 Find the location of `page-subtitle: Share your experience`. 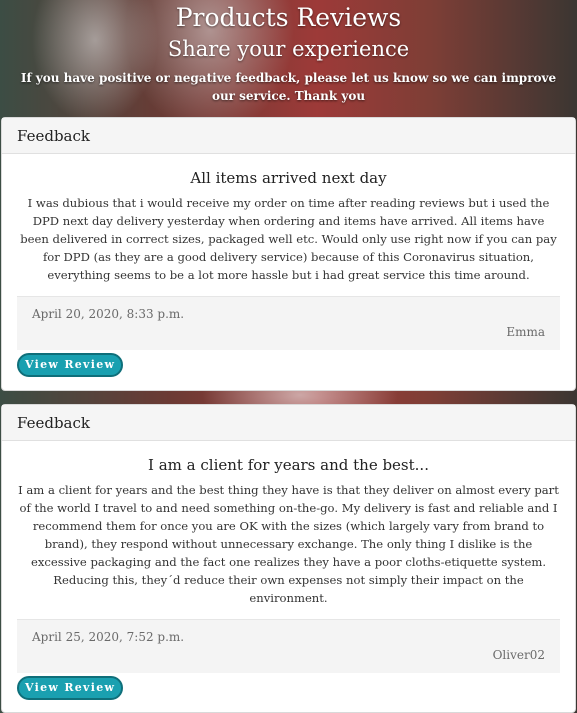

page-subtitle: Share your experience is located at coordinates (288, 49).